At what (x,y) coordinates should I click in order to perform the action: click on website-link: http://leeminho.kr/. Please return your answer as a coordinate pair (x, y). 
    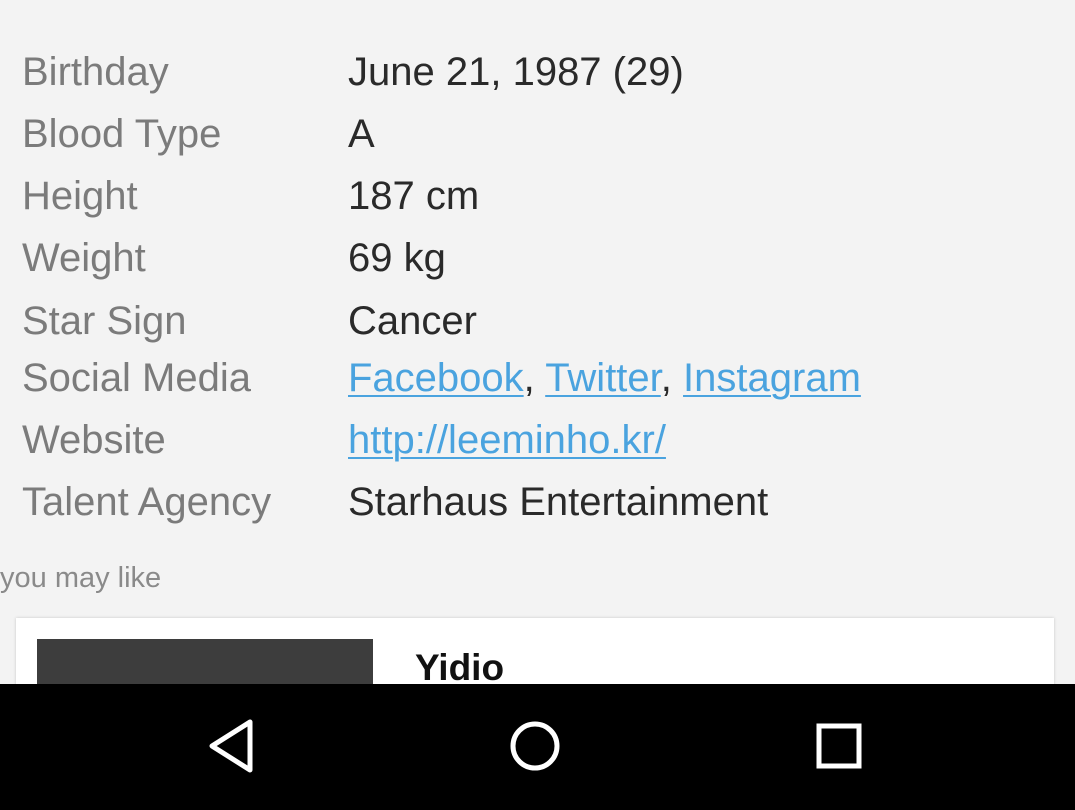
    Looking at the image, I should click on (507, 440).